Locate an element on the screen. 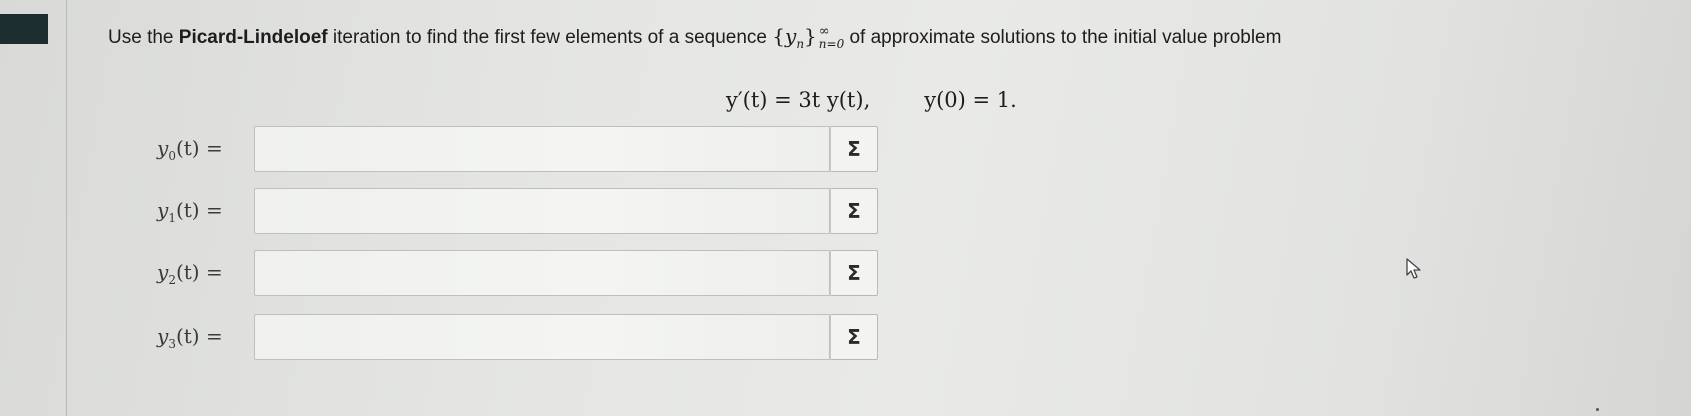 This screenshot has width=1691, height=416. seq-sub: n is located at coordinates (800, 44).